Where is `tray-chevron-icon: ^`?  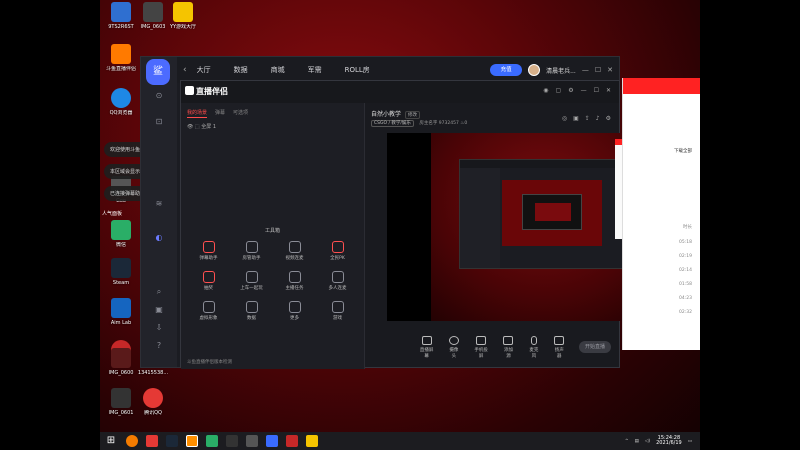 tray-chevron-icon: ^ is located at coordinates (627, 441).